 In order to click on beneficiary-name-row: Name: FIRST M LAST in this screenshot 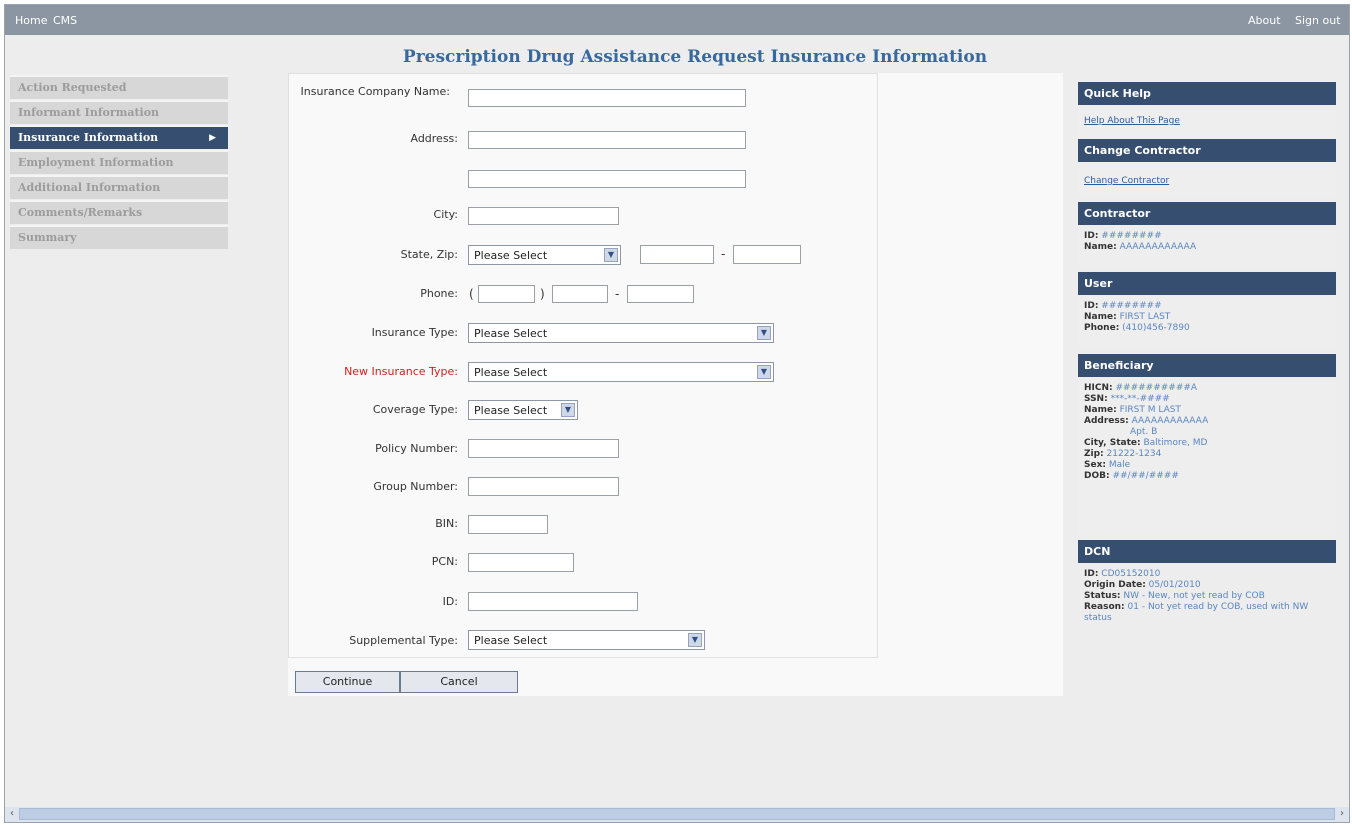, I will do `click(1207, 410)`.